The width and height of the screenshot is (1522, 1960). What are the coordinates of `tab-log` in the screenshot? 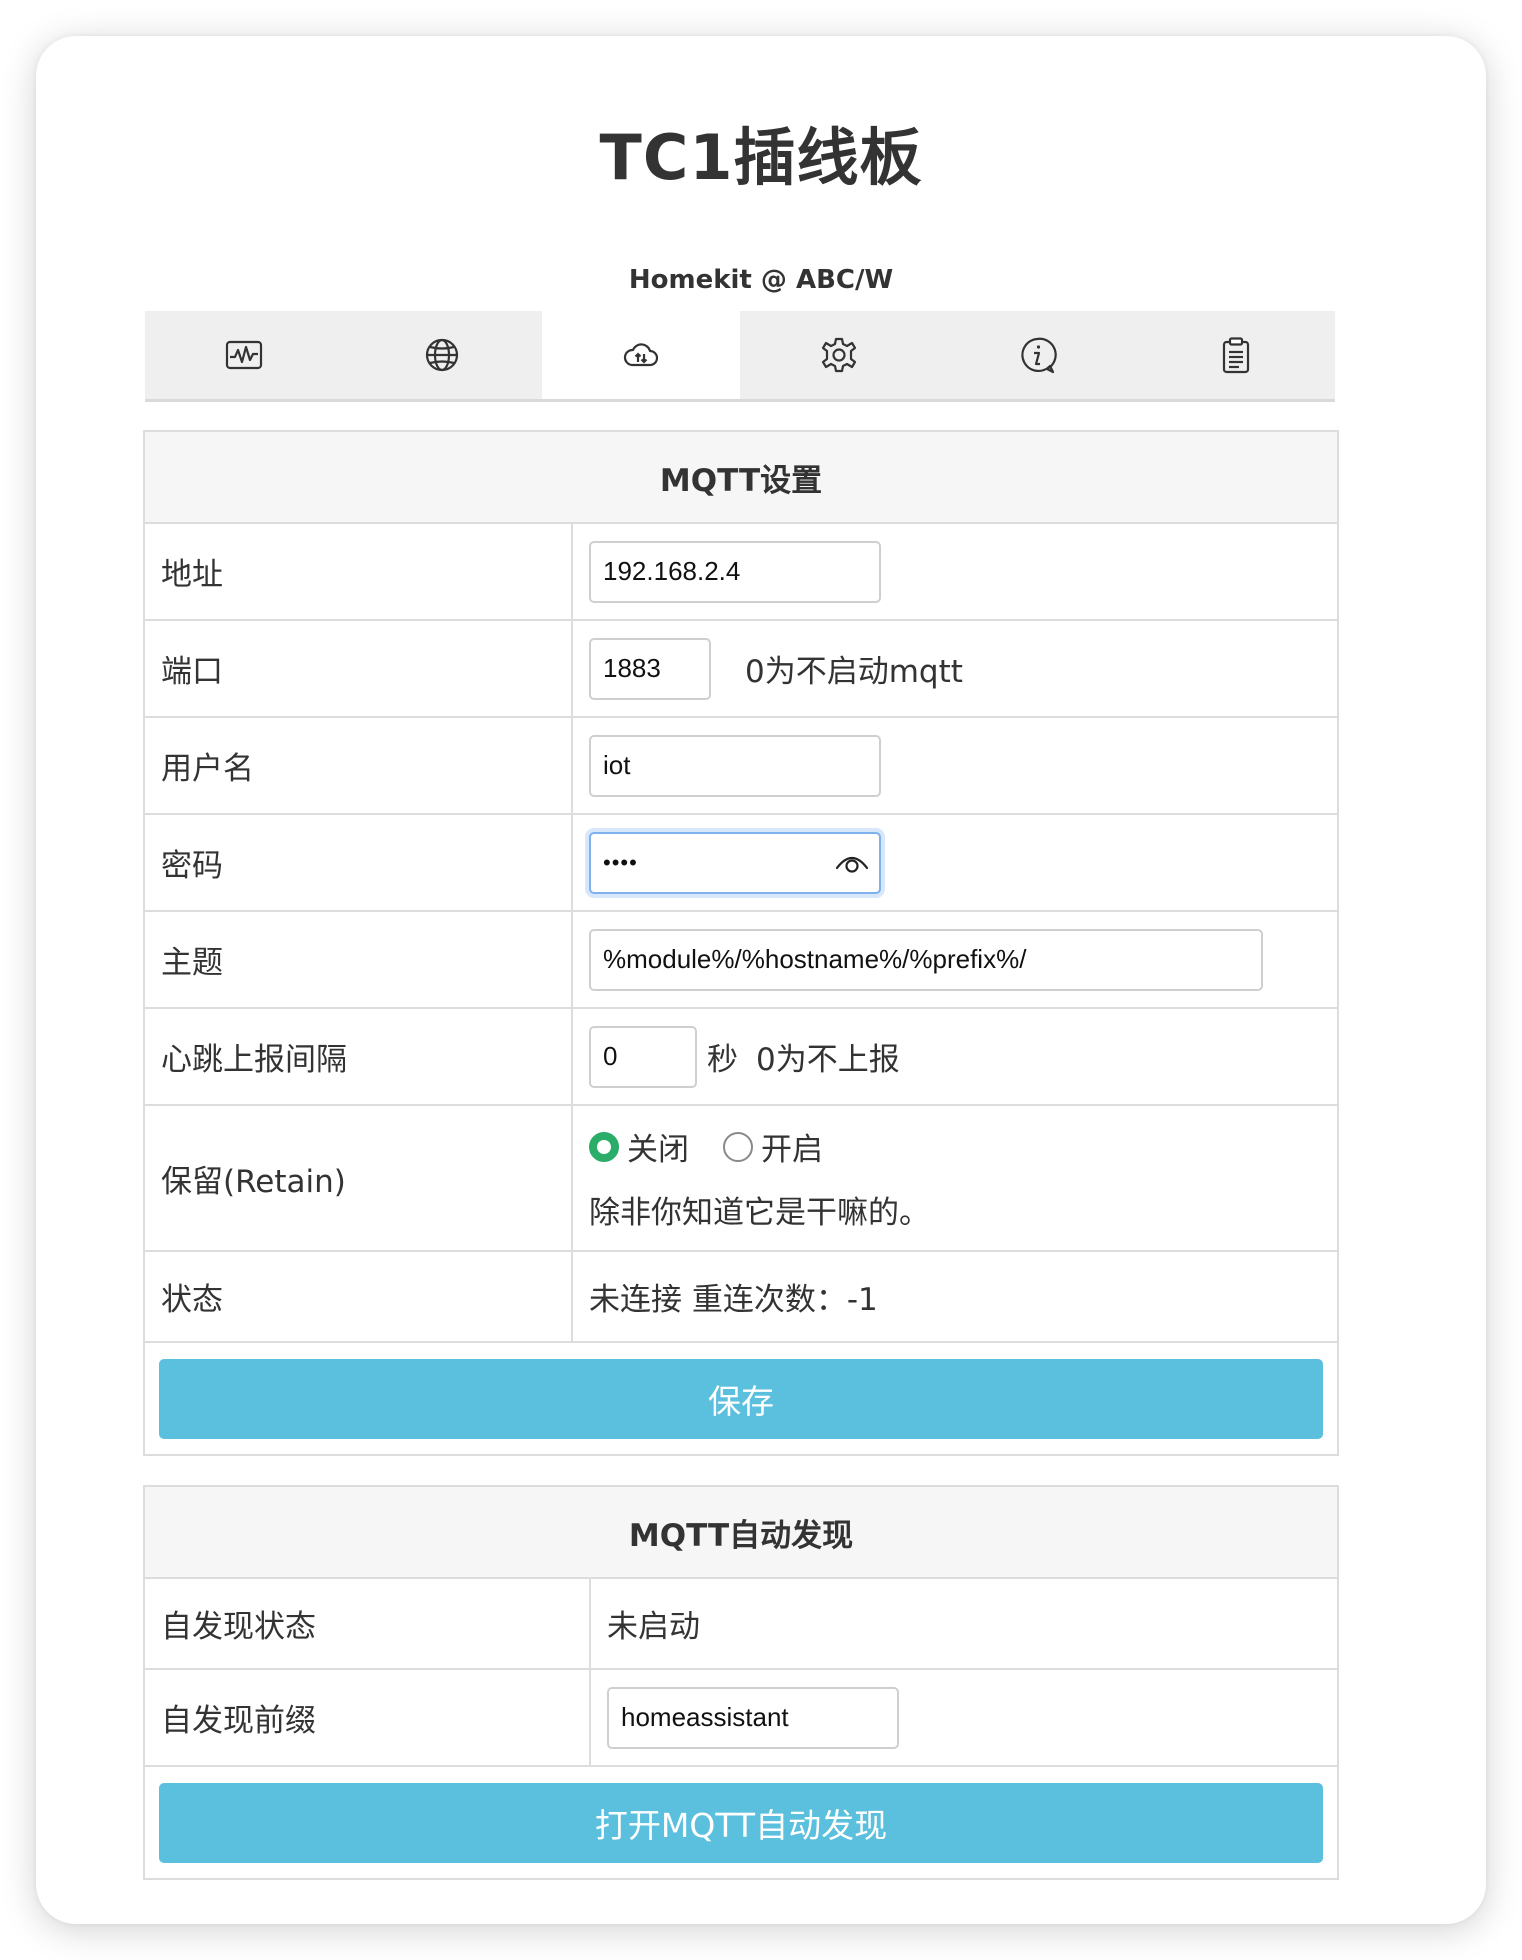 It's located at (1236, 355).